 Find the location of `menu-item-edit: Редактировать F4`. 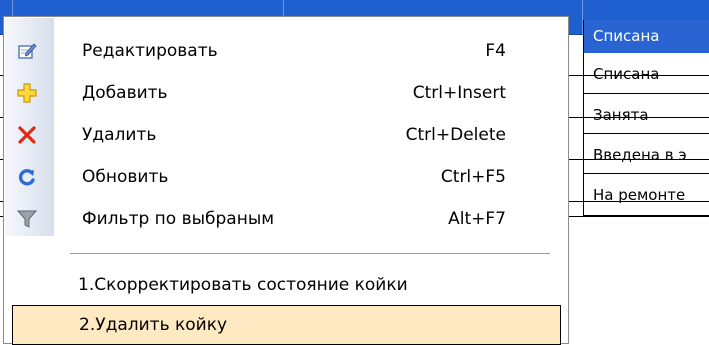

menu-item-edit: Редактировать F4 is located at coordinates (286, 51).